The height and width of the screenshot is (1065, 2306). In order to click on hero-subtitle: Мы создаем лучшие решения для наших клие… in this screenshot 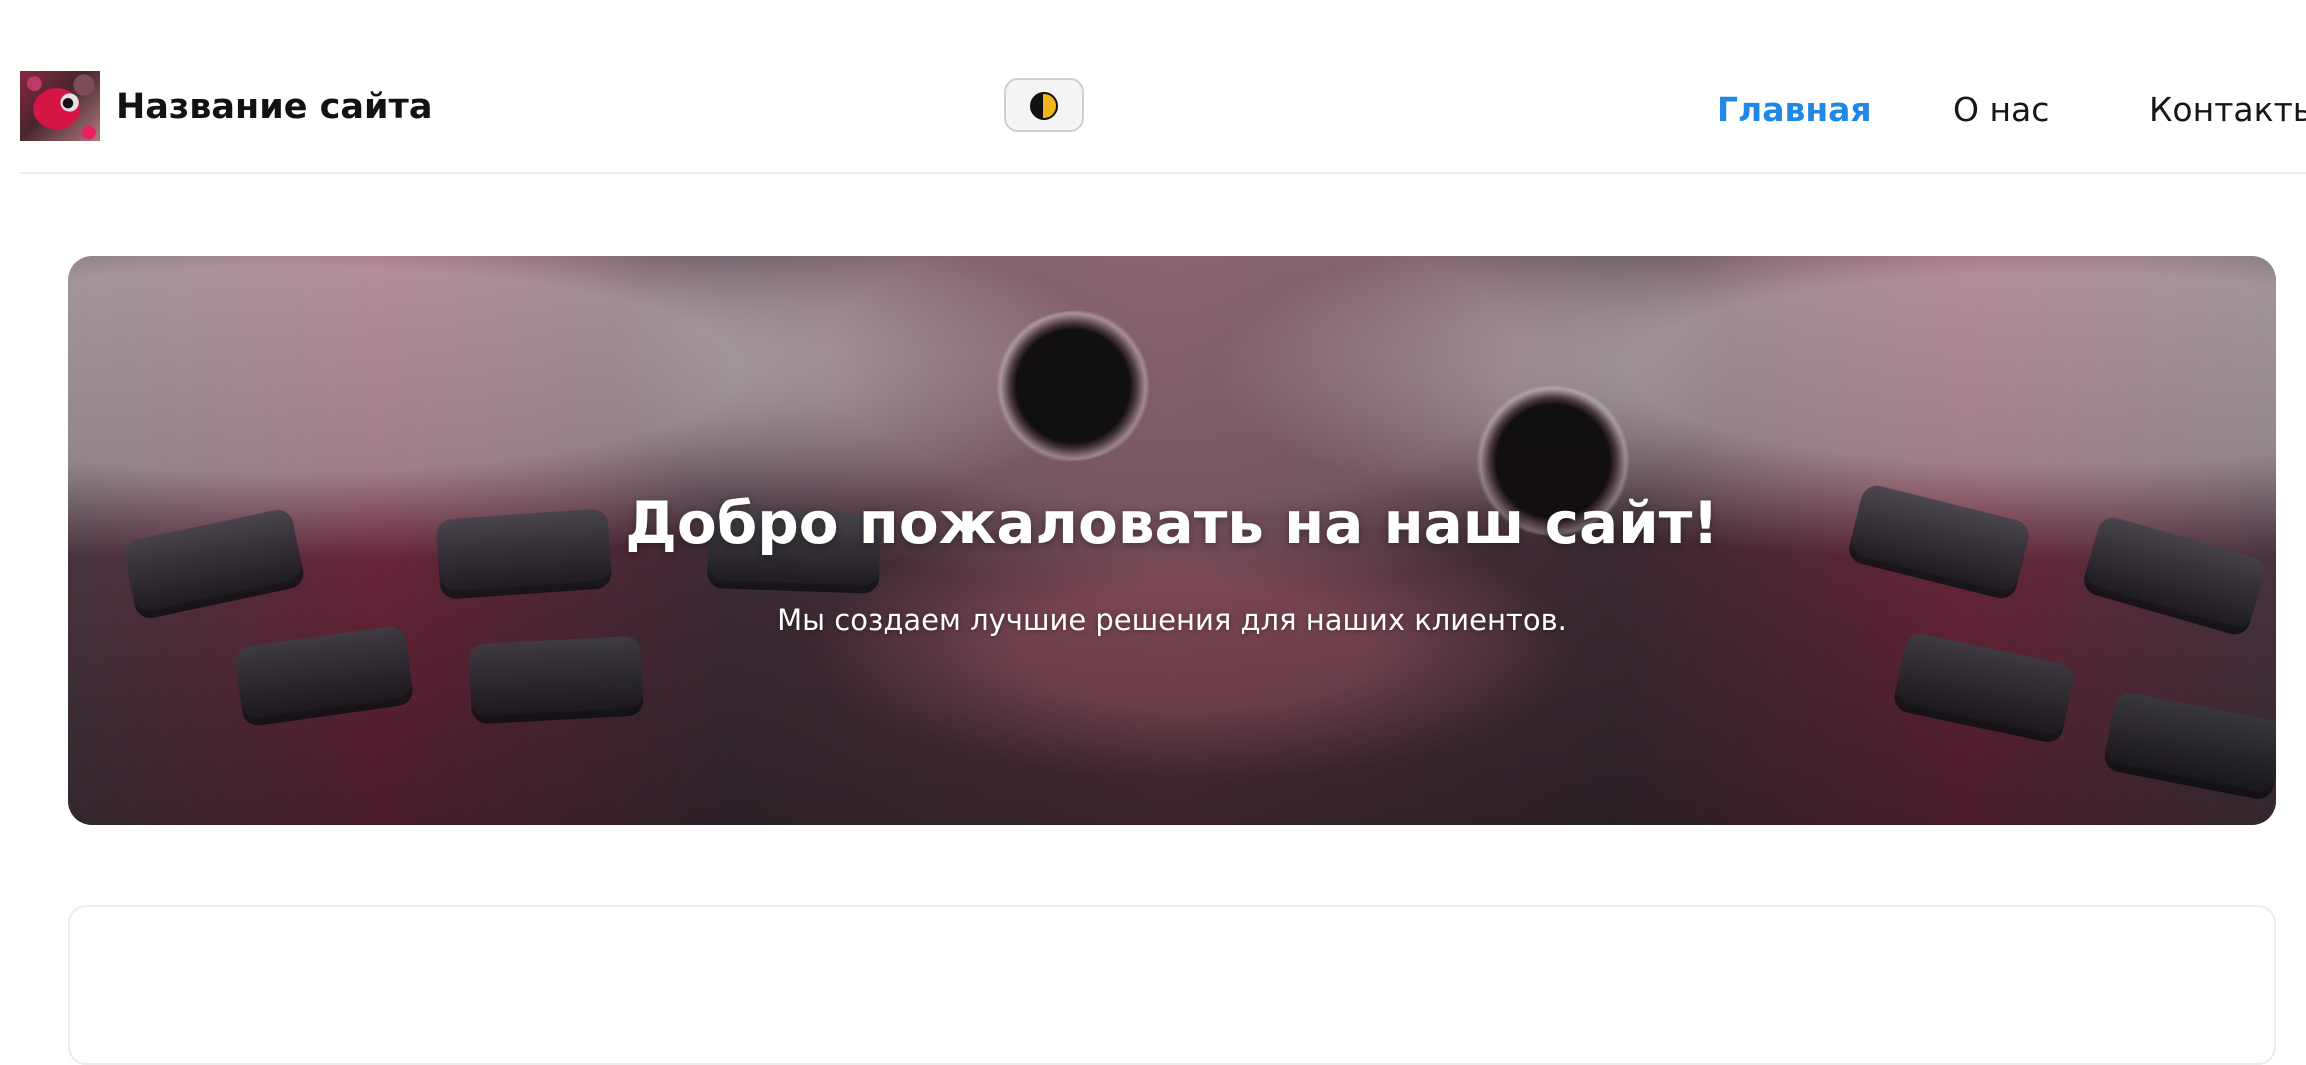, I will do `click(1172, 620)`.